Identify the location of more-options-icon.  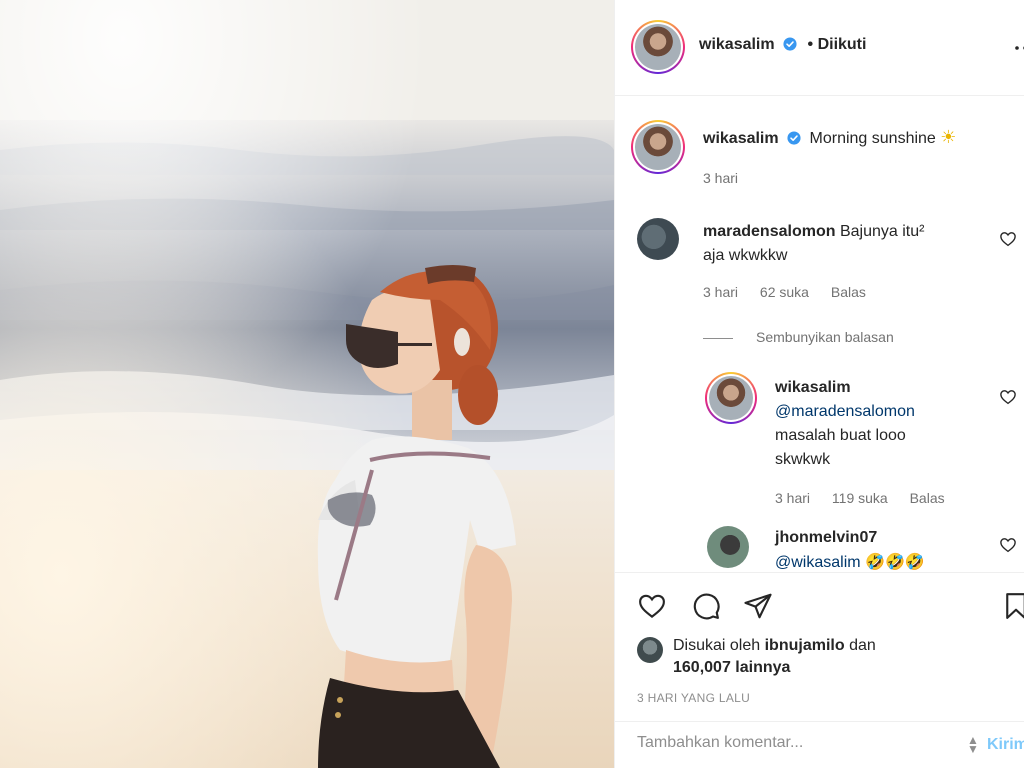
(1018, 48).